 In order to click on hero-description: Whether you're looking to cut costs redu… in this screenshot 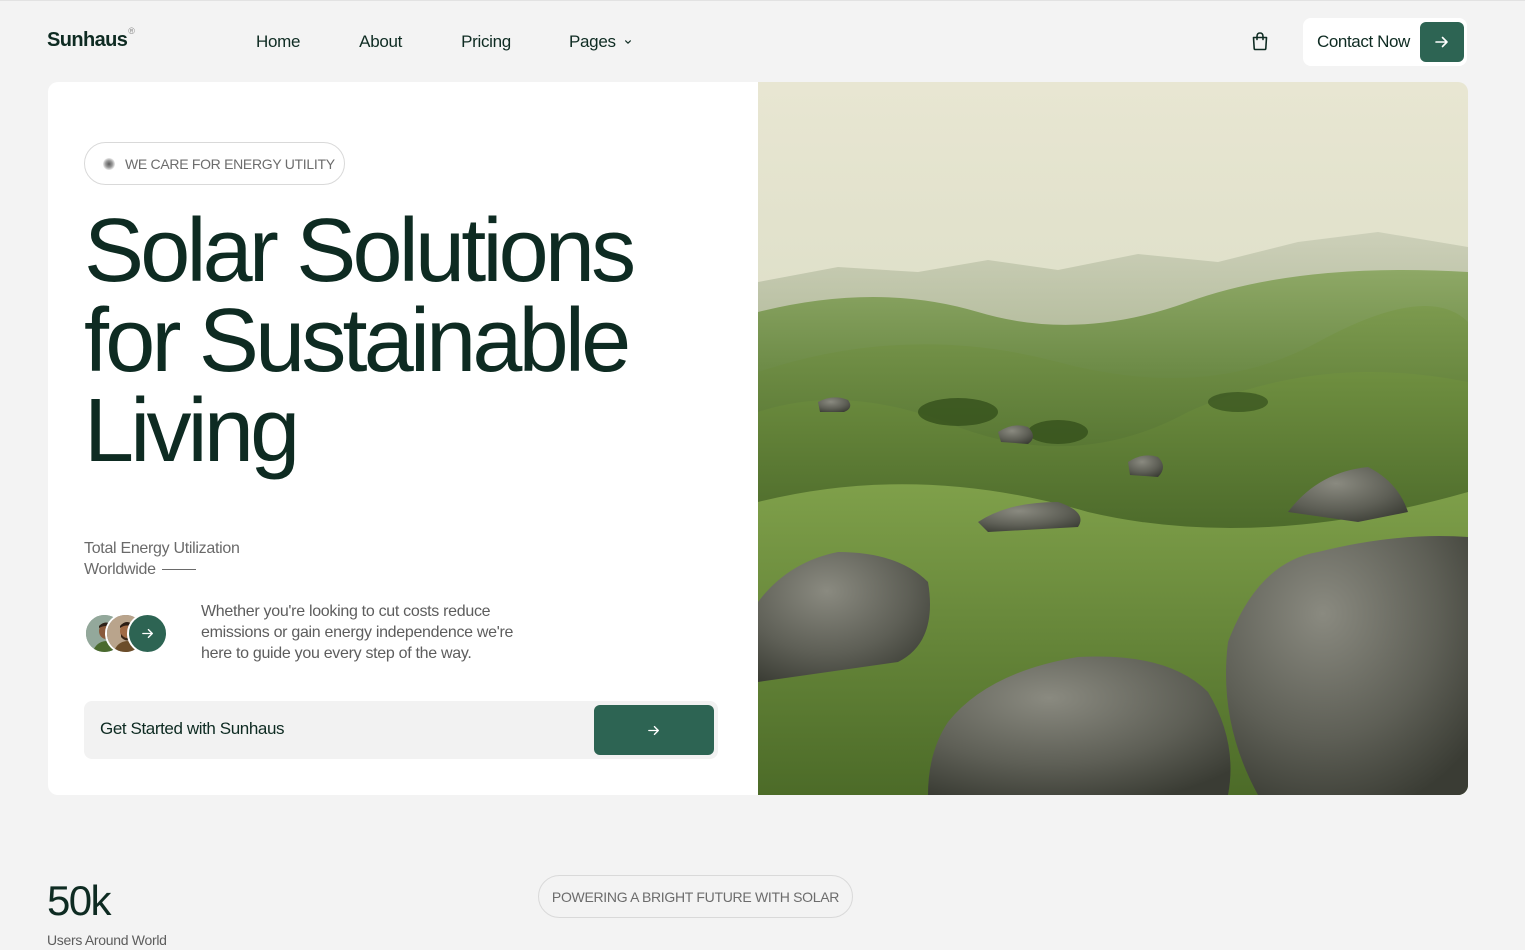, I will do `click(357, 632)`.